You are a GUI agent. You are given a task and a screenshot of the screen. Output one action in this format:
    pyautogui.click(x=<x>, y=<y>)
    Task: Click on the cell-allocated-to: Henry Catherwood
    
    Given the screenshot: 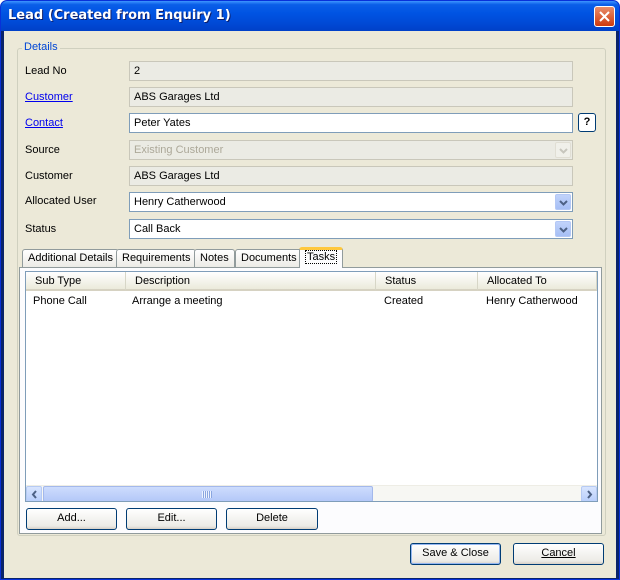 What is the action you would take?
    pyautogui.click(x=532, y=301)
    